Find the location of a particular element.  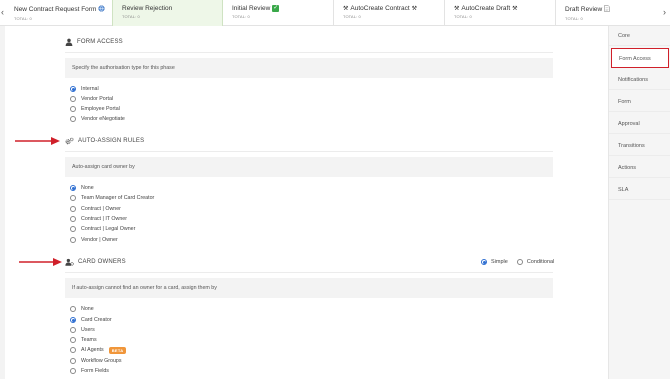

gears-icon is located at coordinates (69, 141).